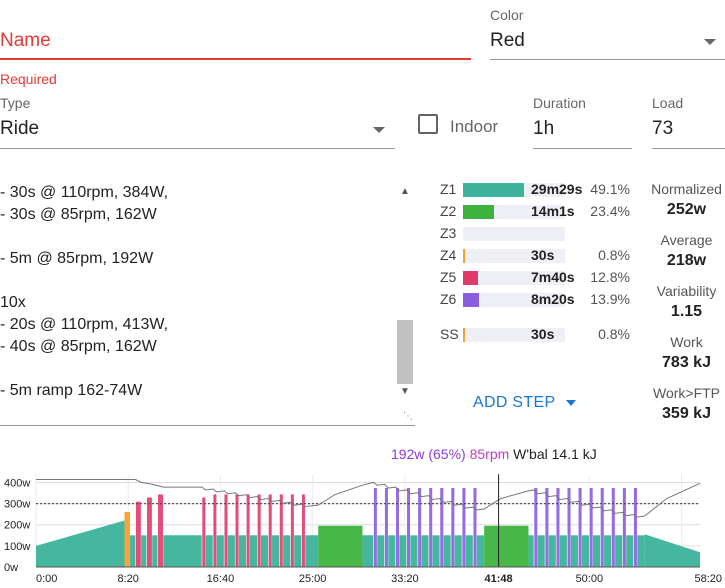 This screenshot has height=588, width=725. What do you see at coordinates (686, 209) in the screenshot?
I see `stat-value: 252w` at bounding box center [686, 209].